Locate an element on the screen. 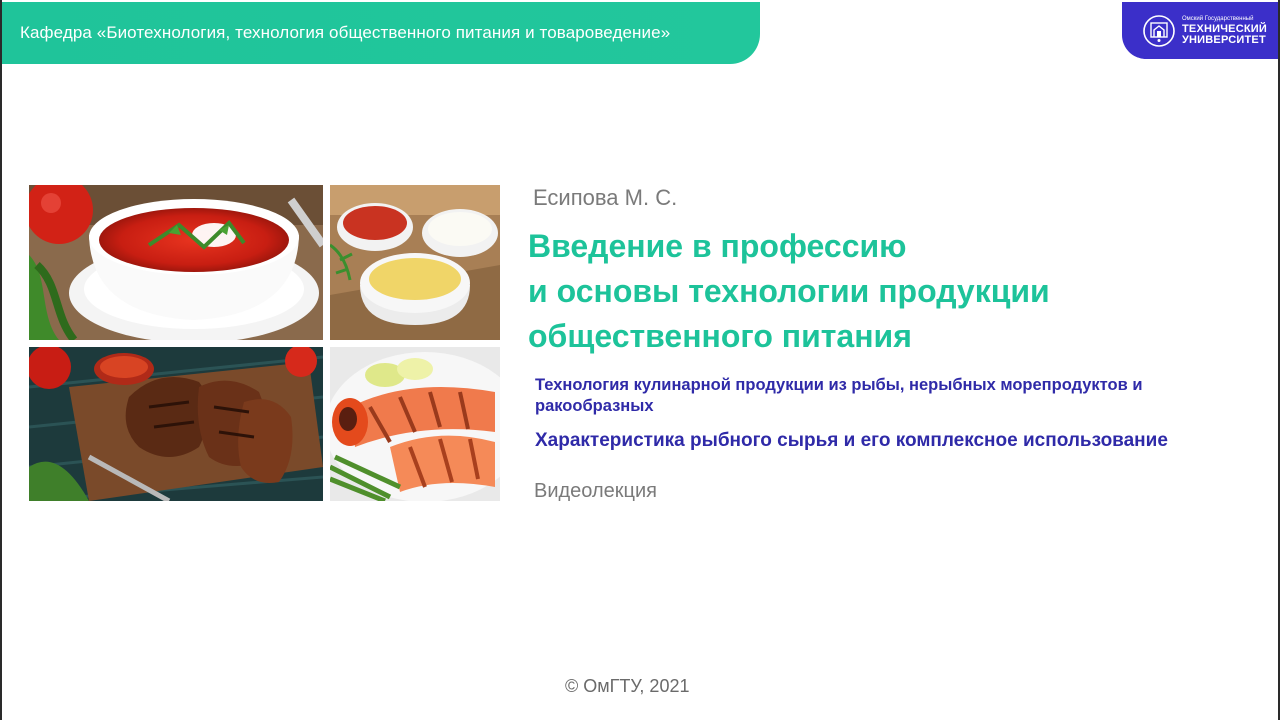 The image size is (1280, 720). sauces-photo is located at coordinates (415, 262).